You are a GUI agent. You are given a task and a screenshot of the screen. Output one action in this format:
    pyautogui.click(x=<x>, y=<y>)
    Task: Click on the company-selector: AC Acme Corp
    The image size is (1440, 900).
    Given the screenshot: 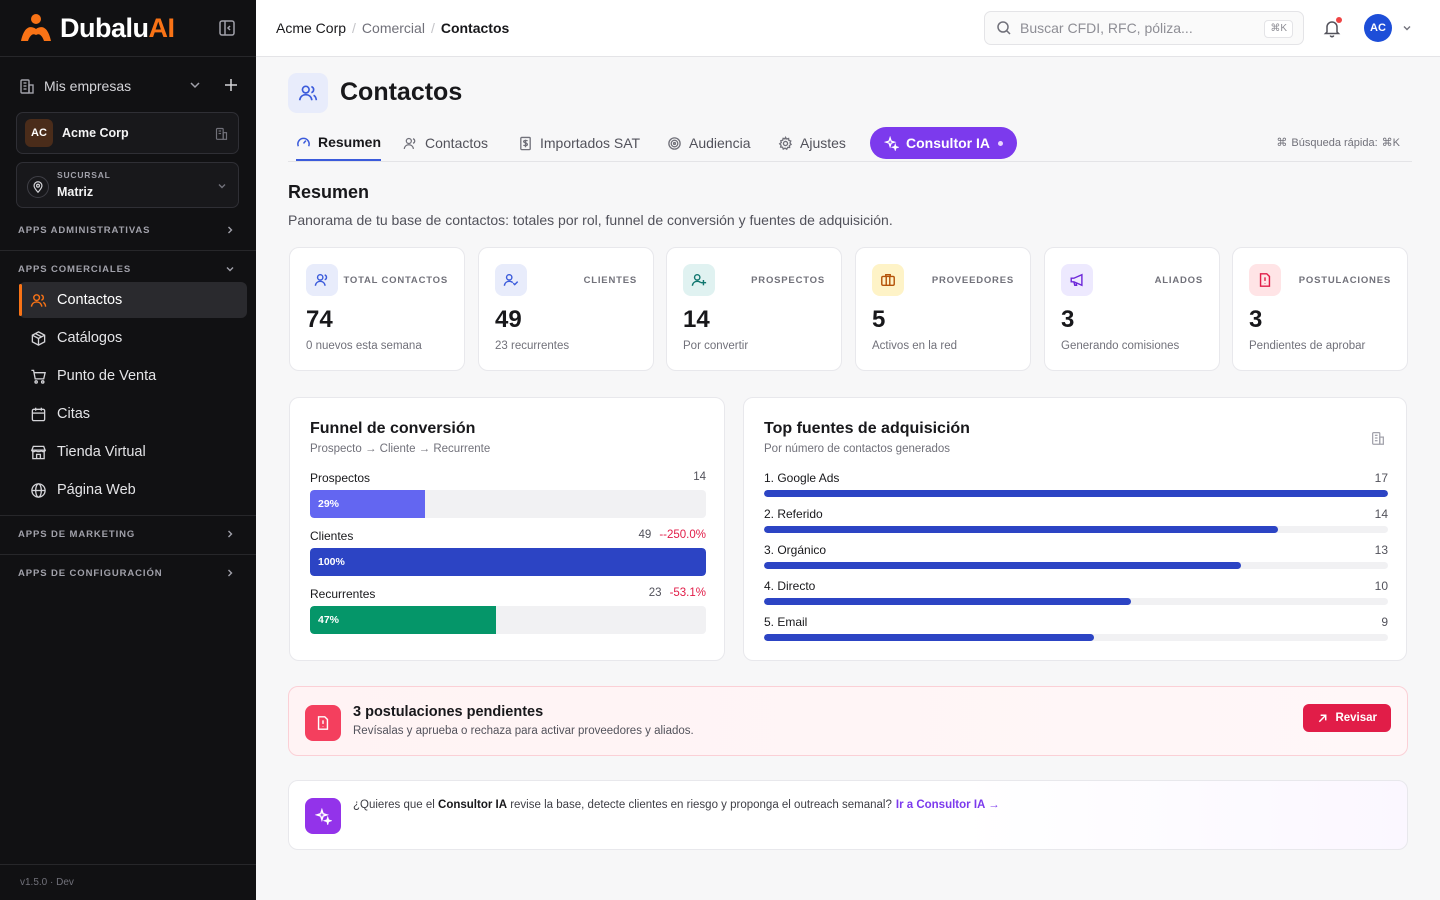 What is the action you would take?
    pyautogui.click(x=127, y=133)
    